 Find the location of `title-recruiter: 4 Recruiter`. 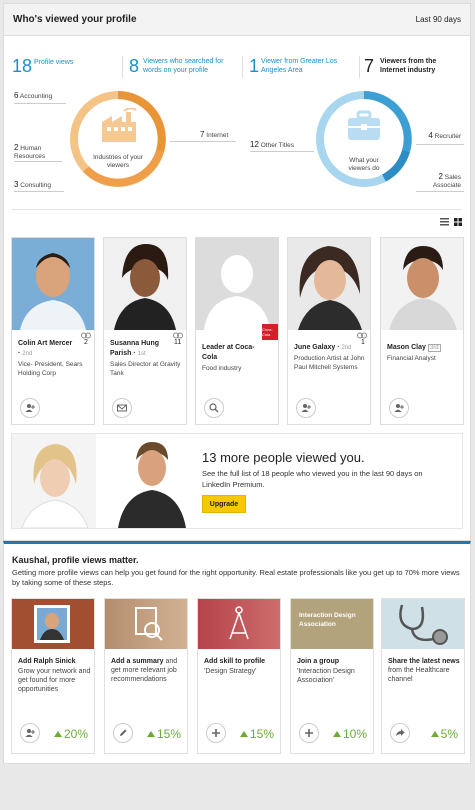

title-recruiter: 4 Recruiter is located at coordinates (444, 136).